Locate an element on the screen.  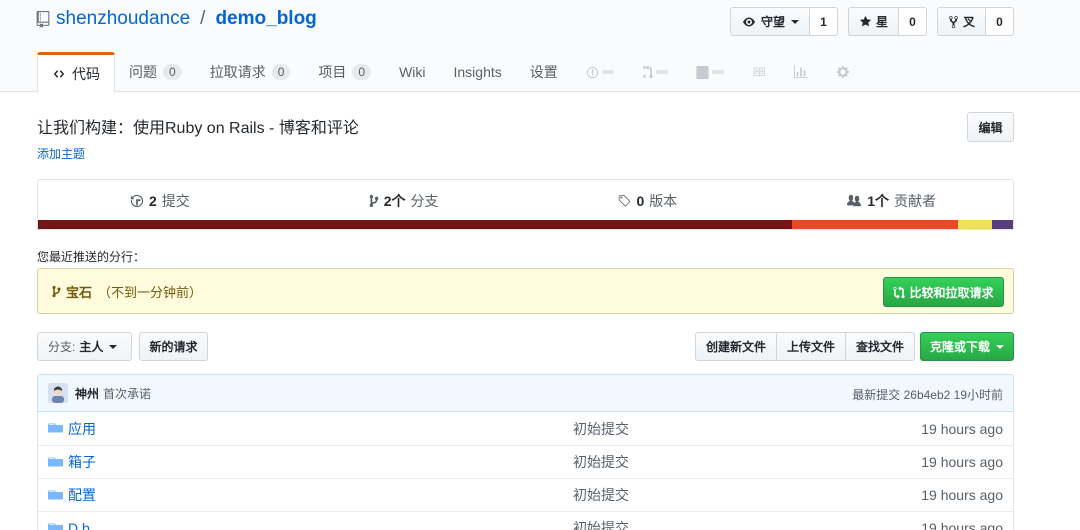
tab-issues: 问题 0 is located at coordinates (155, 72).